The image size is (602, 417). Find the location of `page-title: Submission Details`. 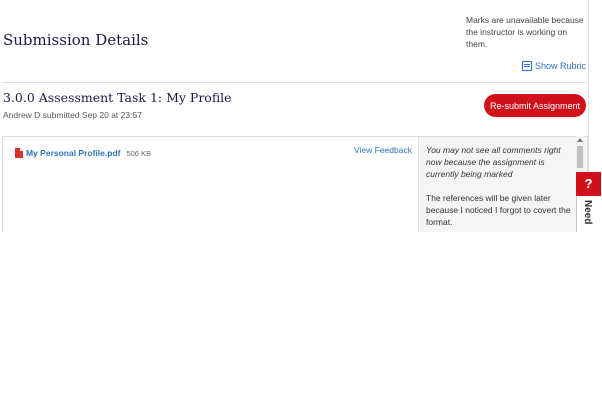

page-title: Submission Details is located at coordinates (76, 40).